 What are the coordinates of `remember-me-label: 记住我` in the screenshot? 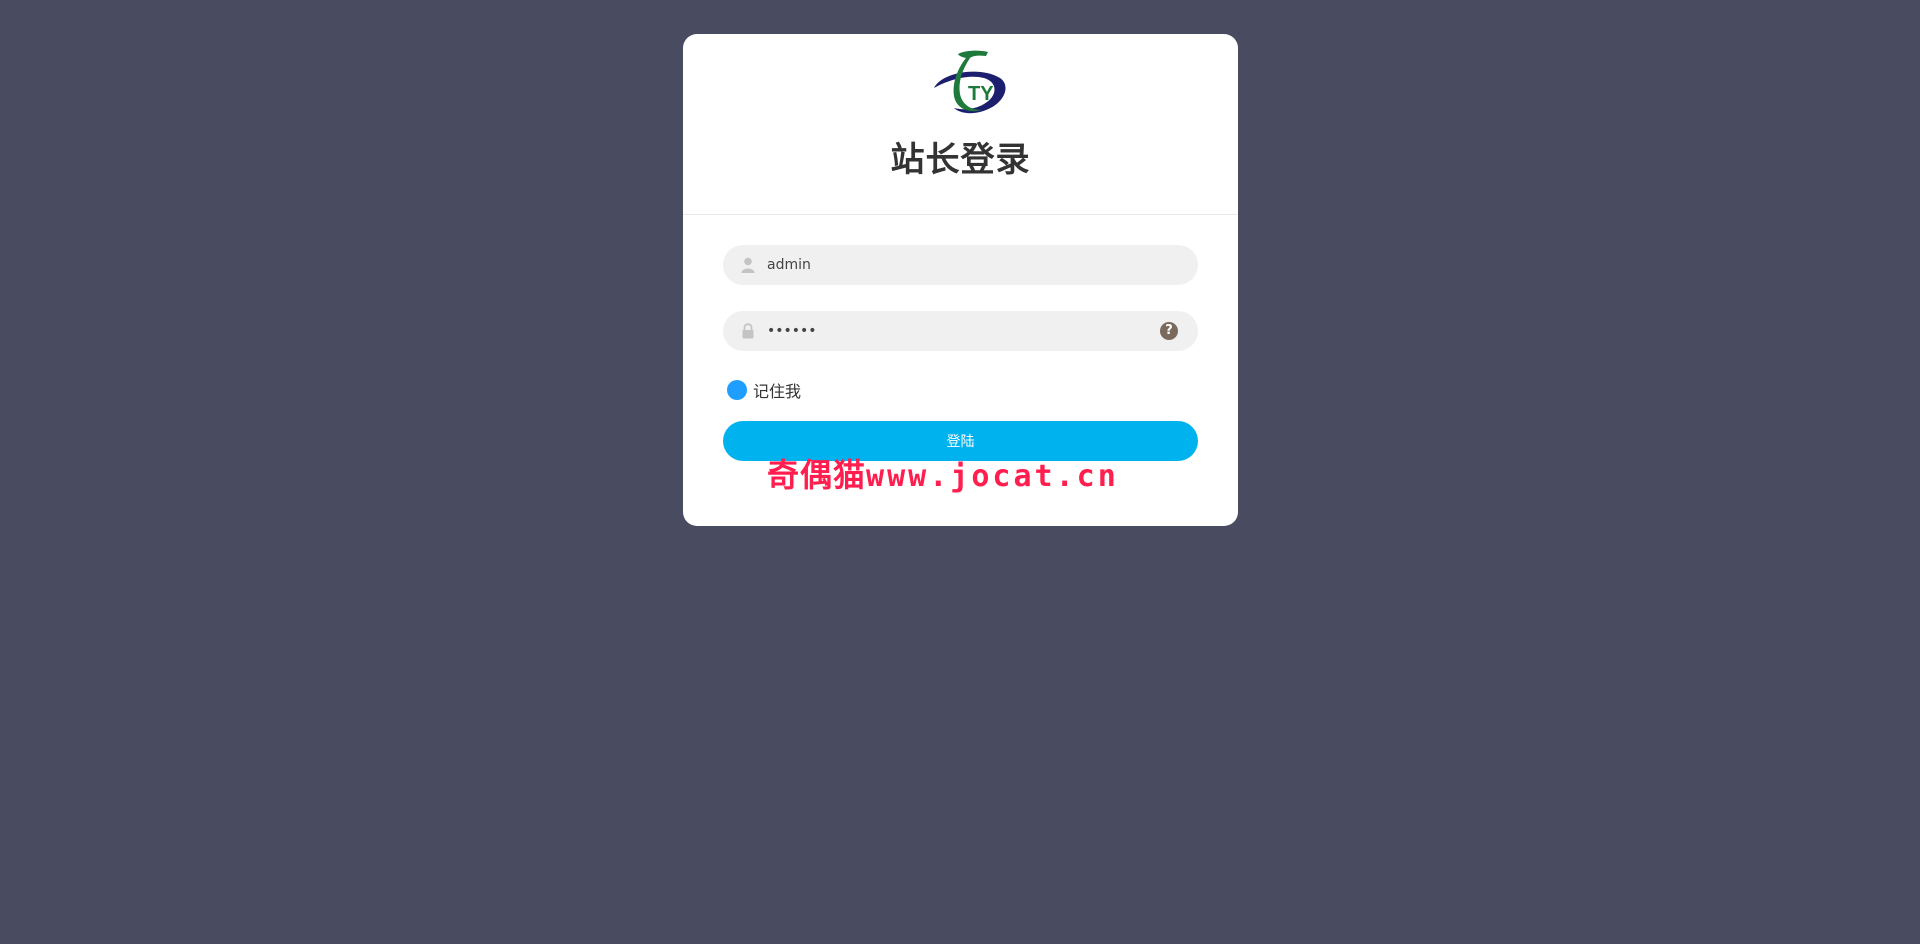 It's located at (777, 391).